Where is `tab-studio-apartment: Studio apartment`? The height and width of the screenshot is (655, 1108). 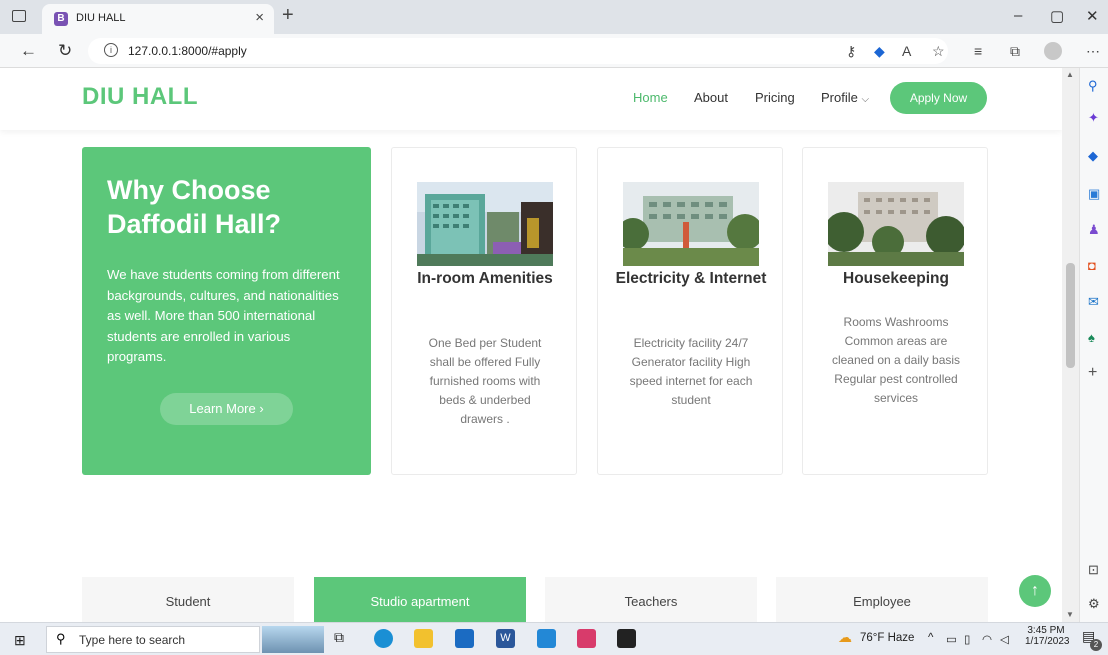 tab-studio-apartment: Studio apartment is located at coordinates (420, 599).